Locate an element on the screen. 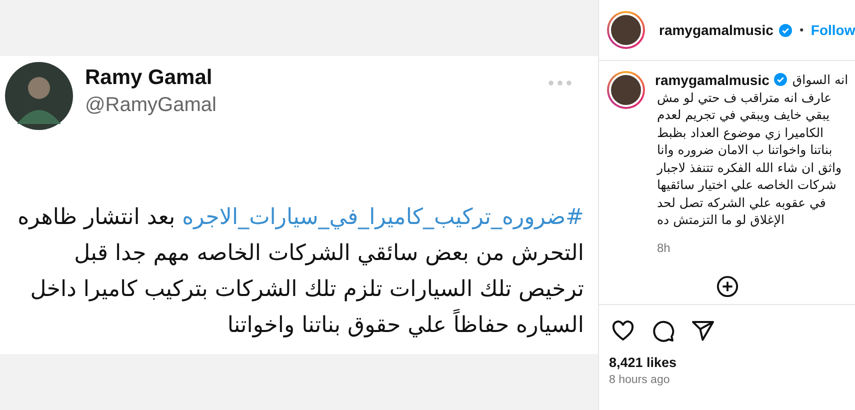  share-icon is located at coordinates (703, 330).